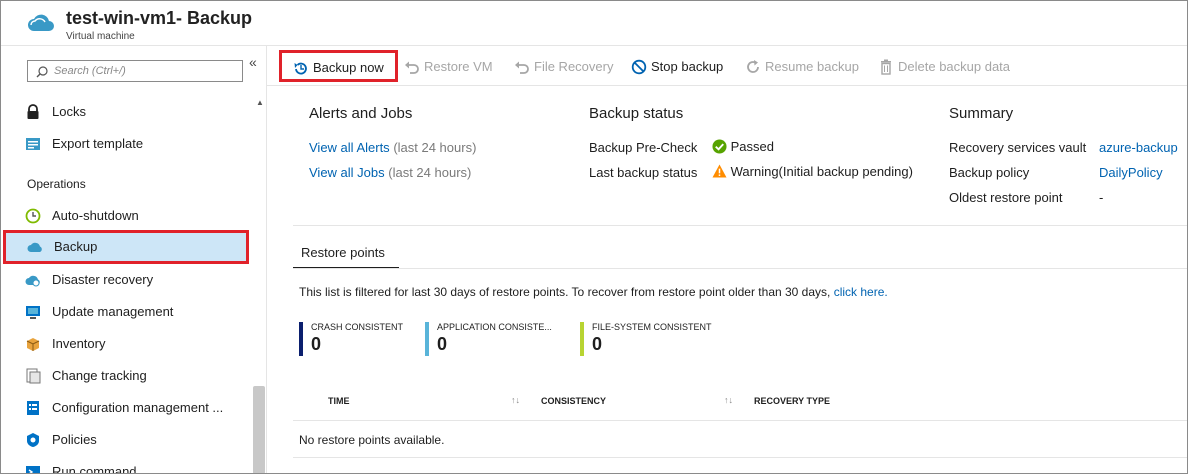 The height and width of the screenshot is (474, 1188). Describe the element at coordinates (76, 246) in the screenshot. I see `sidebar-item-label: Backup` at that location.